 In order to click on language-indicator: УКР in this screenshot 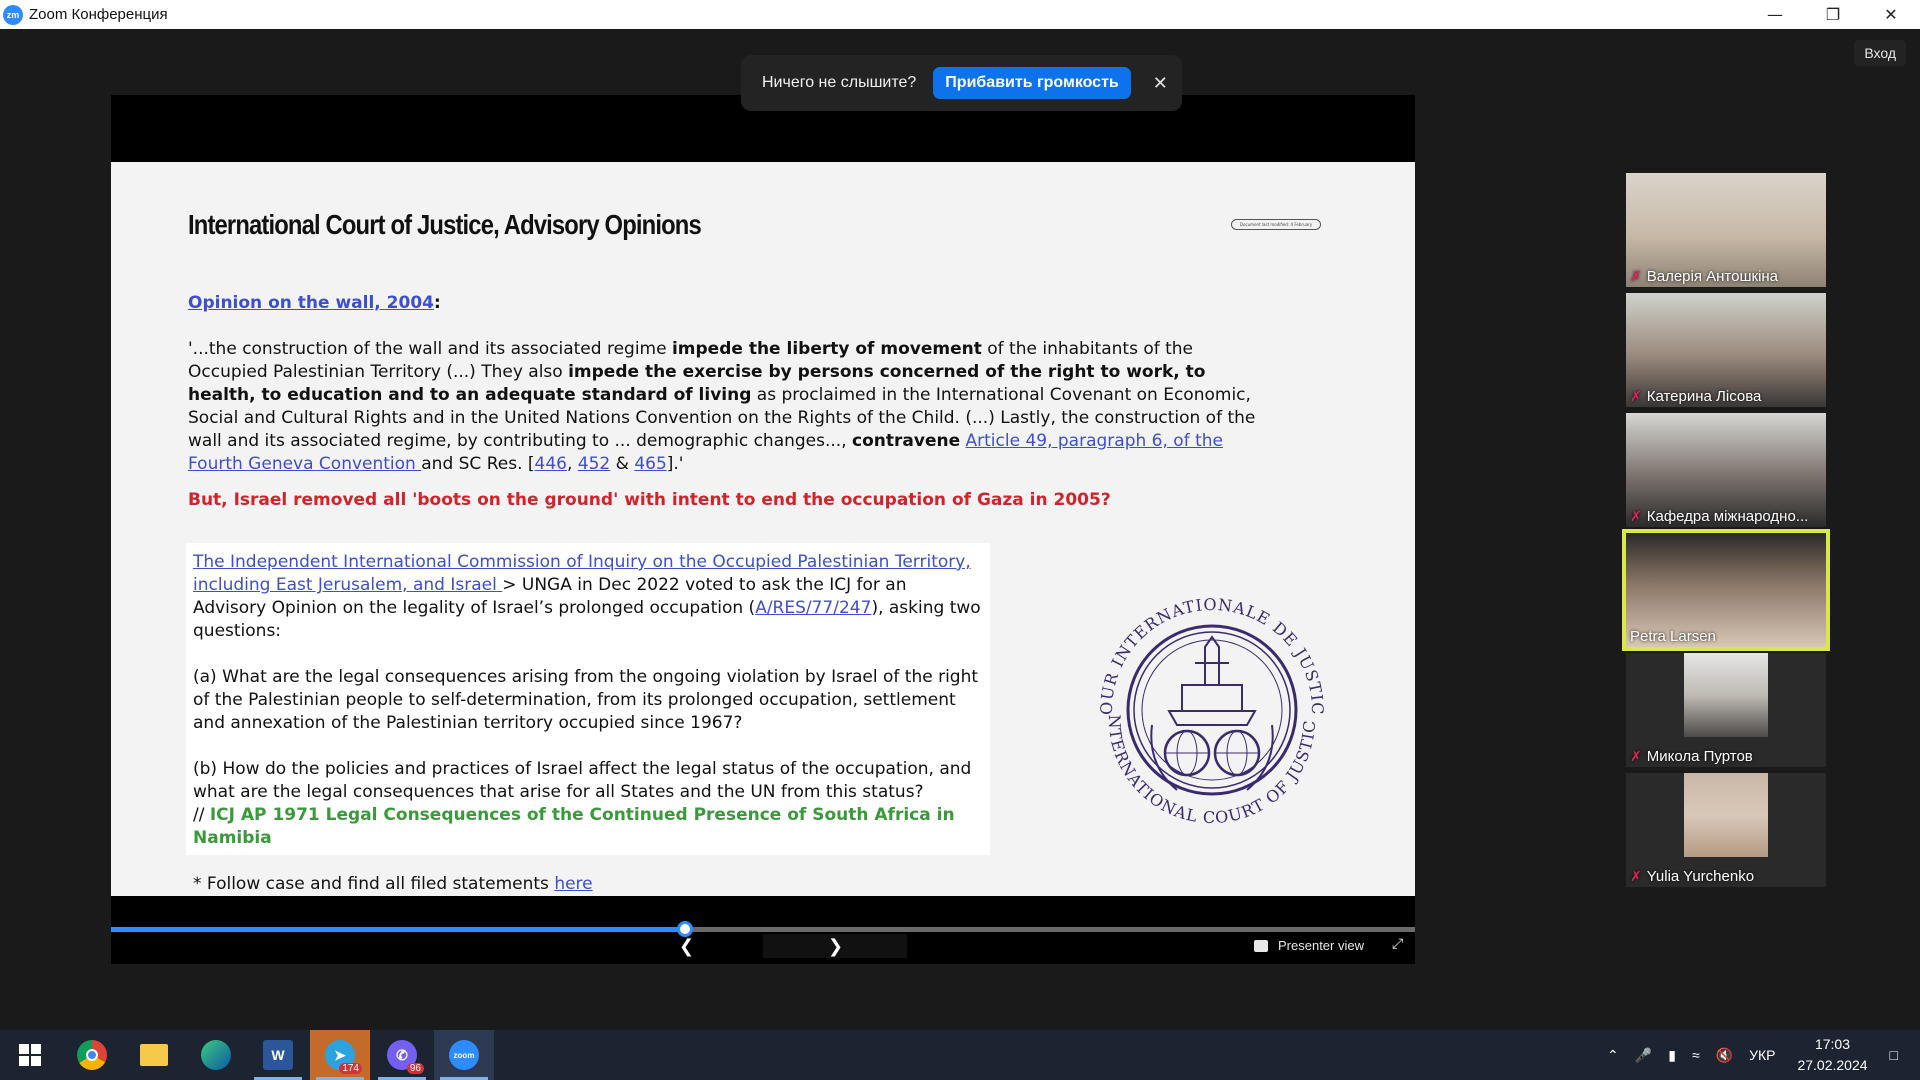, I will do `click(1762, 1055)`.